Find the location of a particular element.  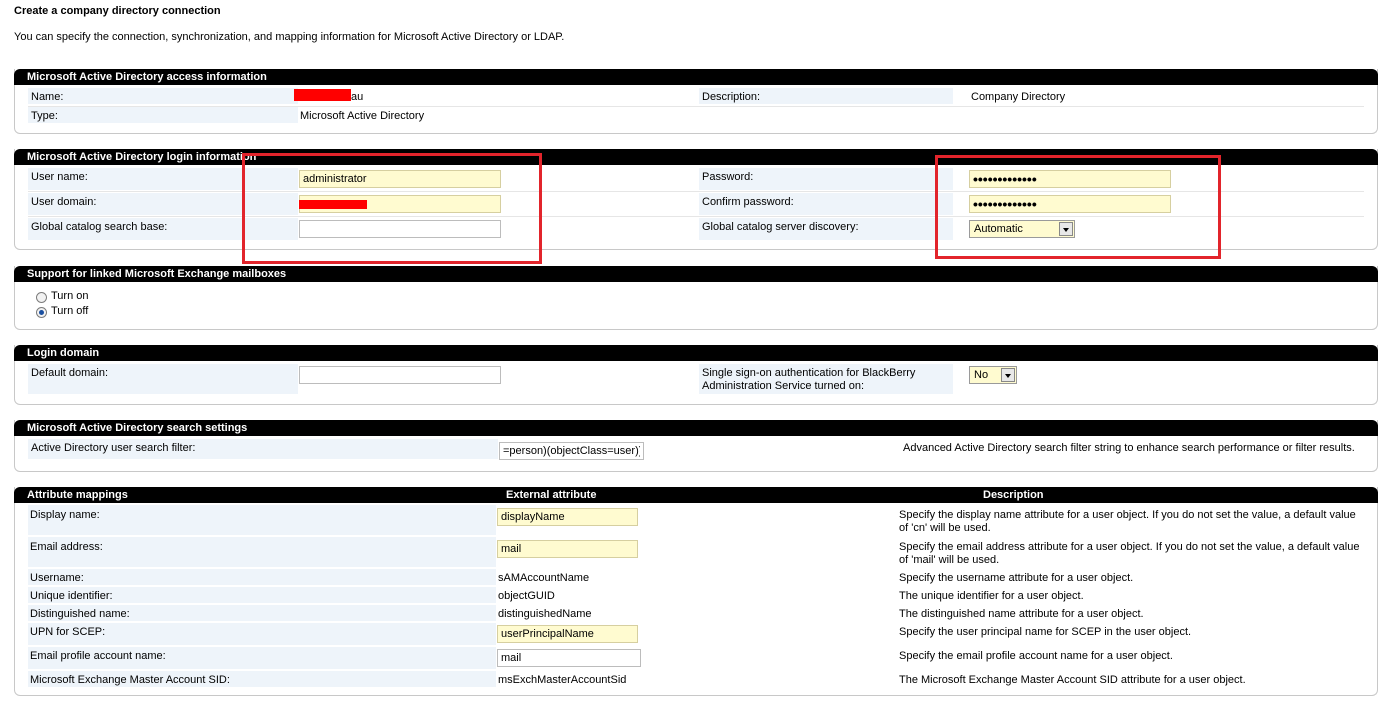

default-domain-label: Default domain: is located at coordinates (70, 373).